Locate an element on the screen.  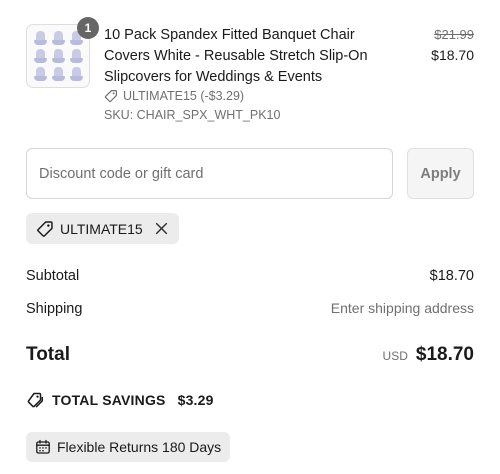
line-item-discount: ULTIMATE15 (-$3.29) is located at coordinates (174, 96).